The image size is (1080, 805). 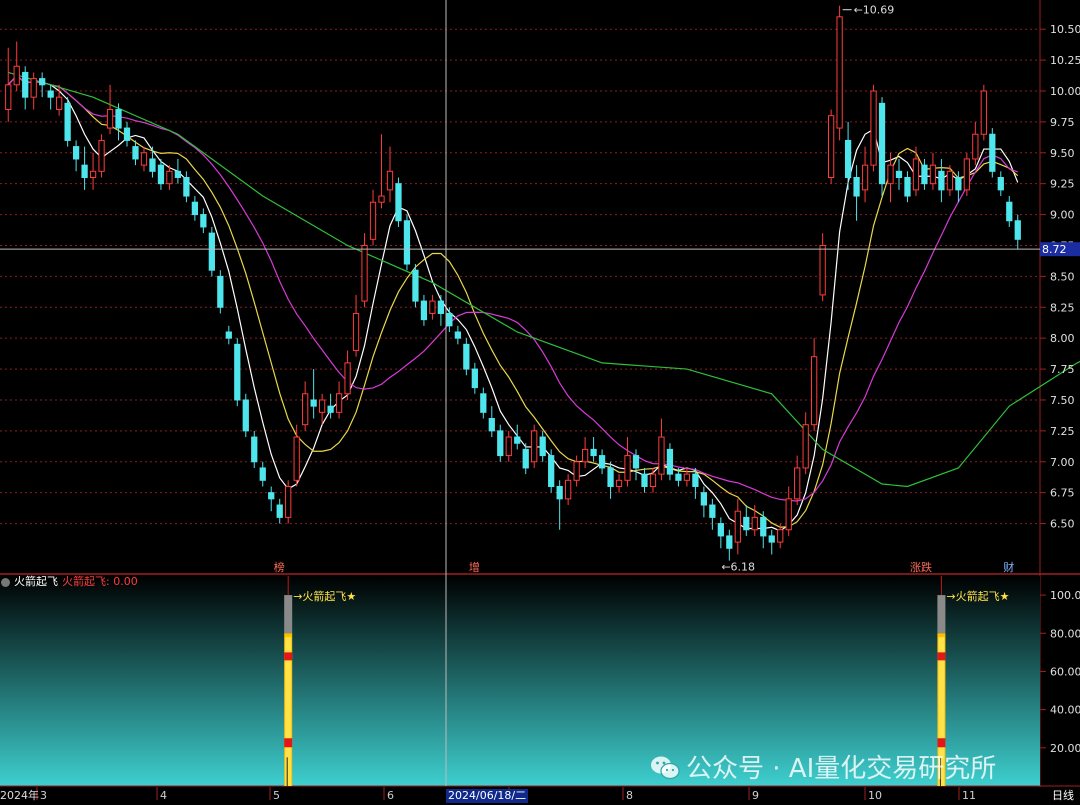 What do you see at coordinates (755, 795) in the screenshot?
I see `month-label: 9` at bounding box center [755, 795].